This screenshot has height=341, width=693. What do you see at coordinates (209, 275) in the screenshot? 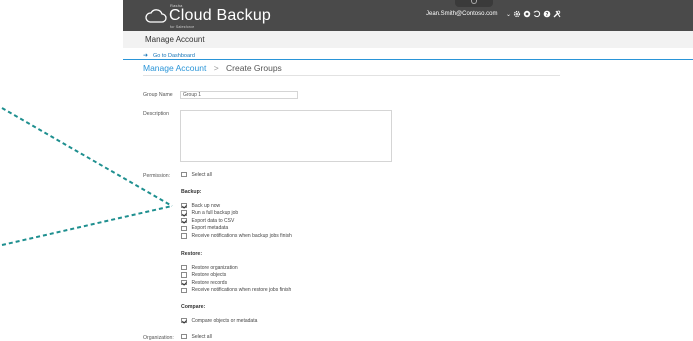
I see `permission-option-label: Restore objects` at bounding box center [209, 275].